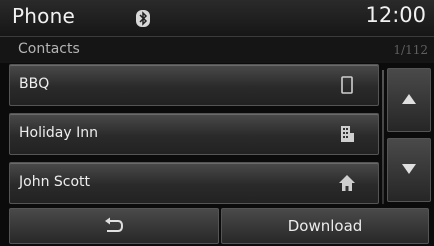 The height and width of the screenshot is (246, 434). What do you see at coordinates (143, 18) in the screenshot?
I see `bluetooth-icon` at bounding box center [143, 18].